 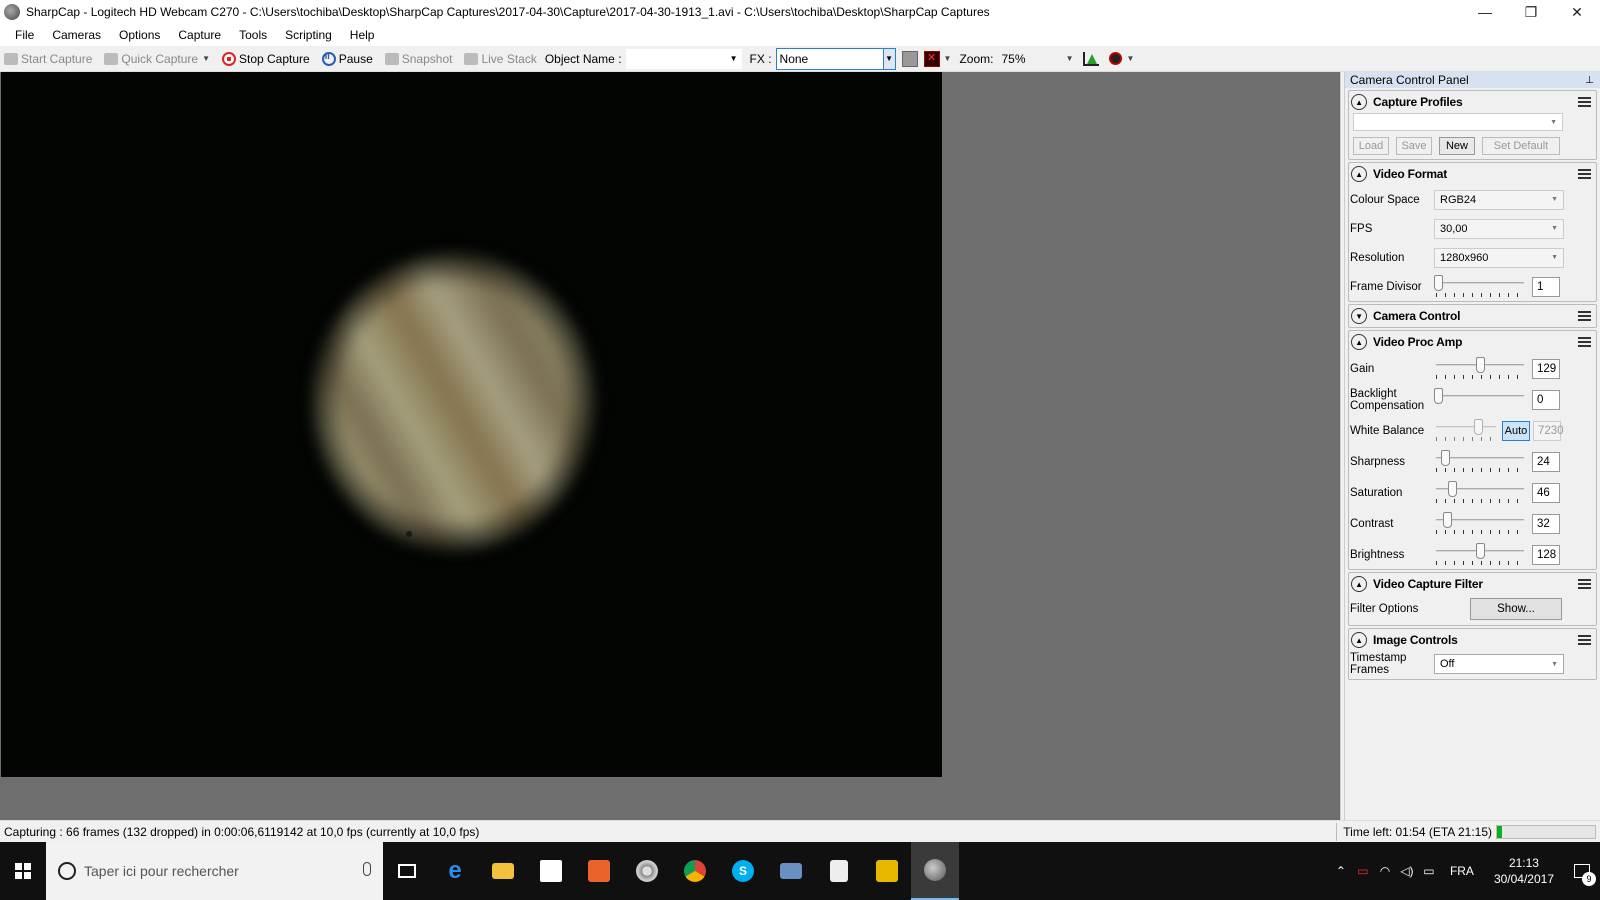 What do you see at coordinates (1472, 342) in the screenshot?
I see `video-proc-amp-header: ▲ Video Proc Amp` at bounding box center [1472, 342].